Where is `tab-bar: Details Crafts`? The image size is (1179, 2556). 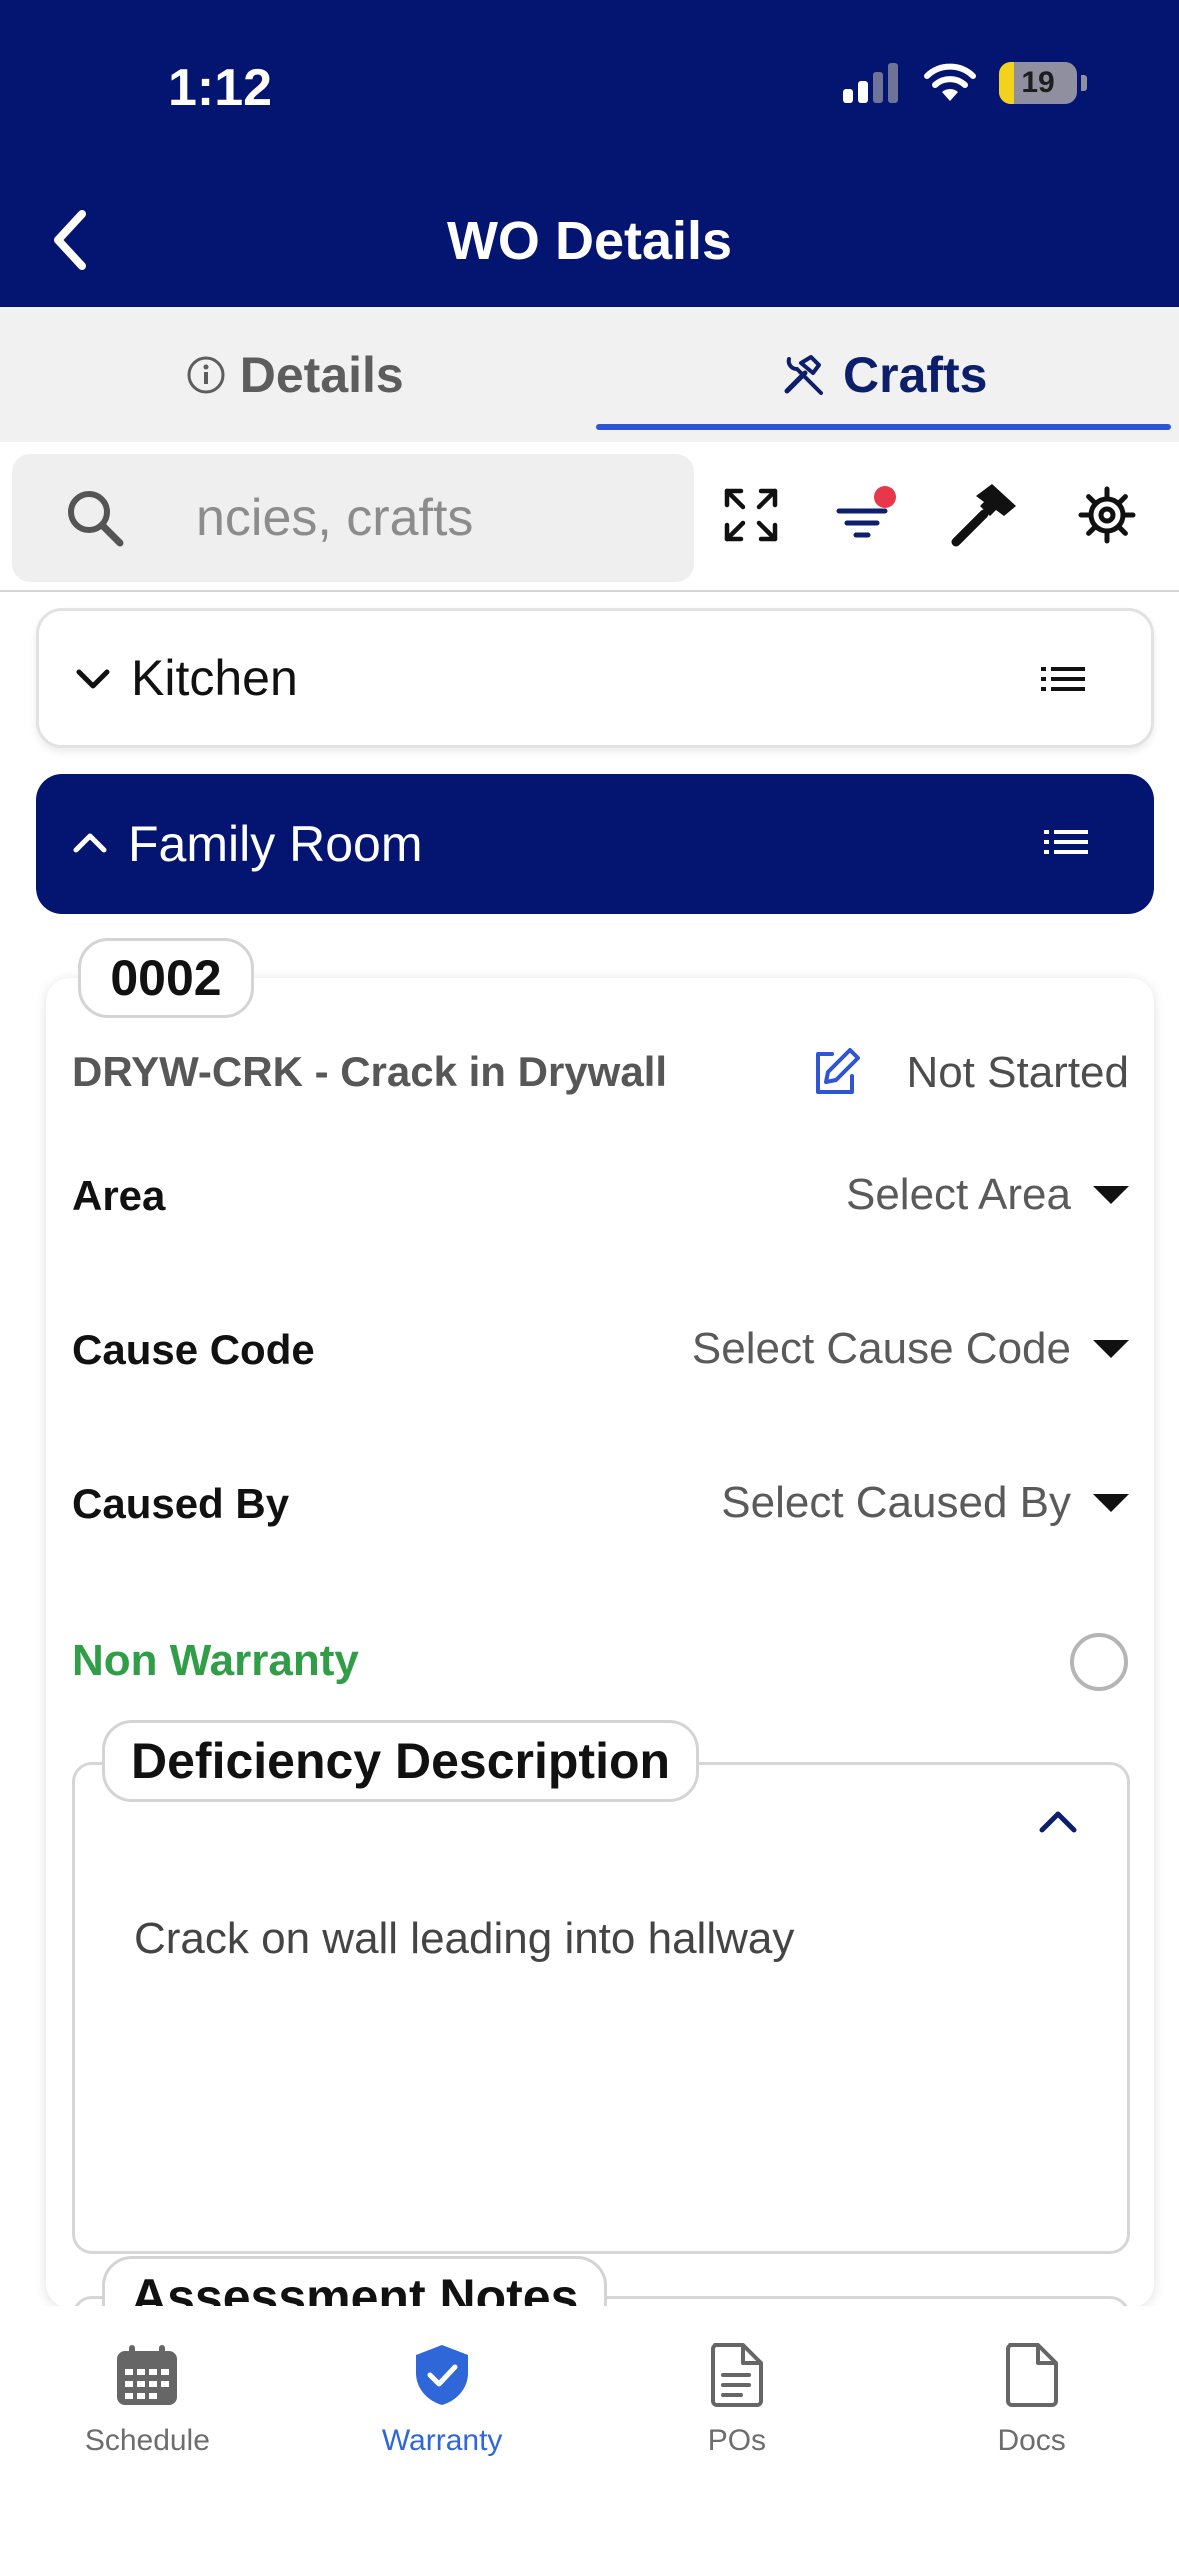 tab-bar: Details Crafts is located at coordinates (589, 374).